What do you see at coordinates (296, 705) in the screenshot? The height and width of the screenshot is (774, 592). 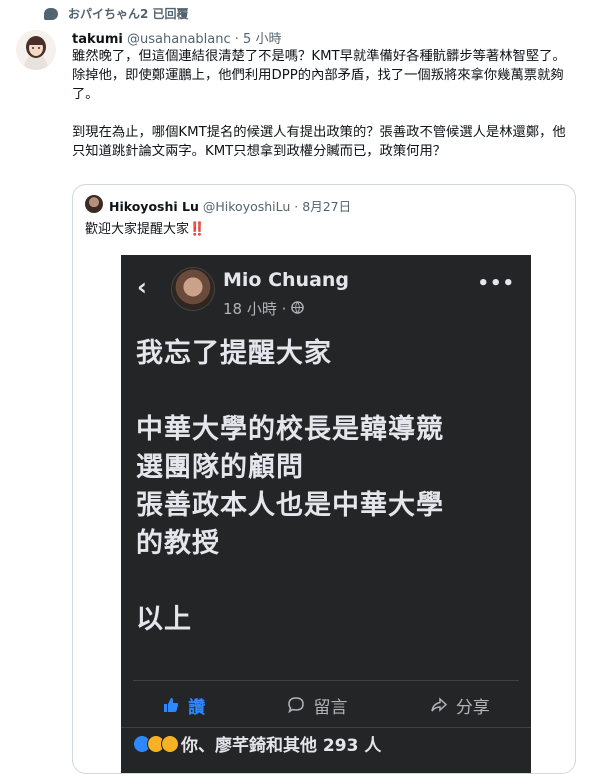 I see `comment-icon` at bounding box center [296, 705].